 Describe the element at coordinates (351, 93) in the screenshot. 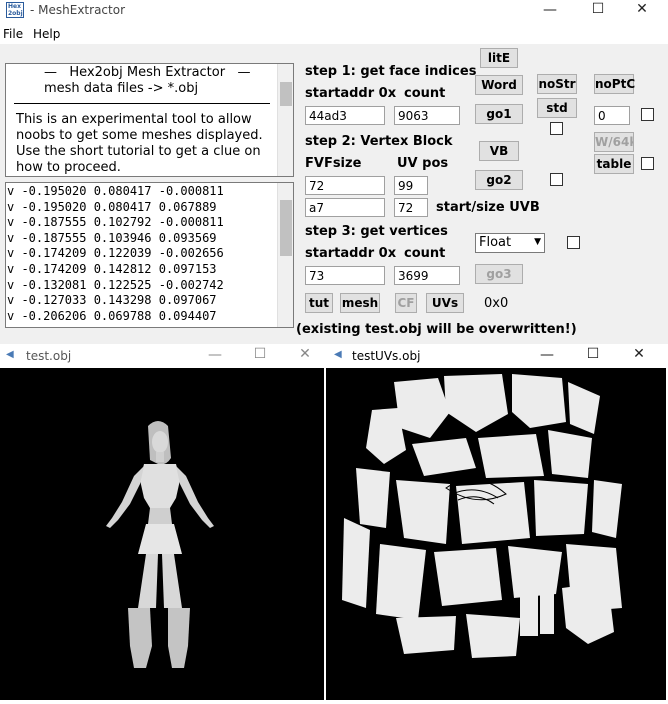

I see `step1-startaddr-label: startaddr 0x` at that location.